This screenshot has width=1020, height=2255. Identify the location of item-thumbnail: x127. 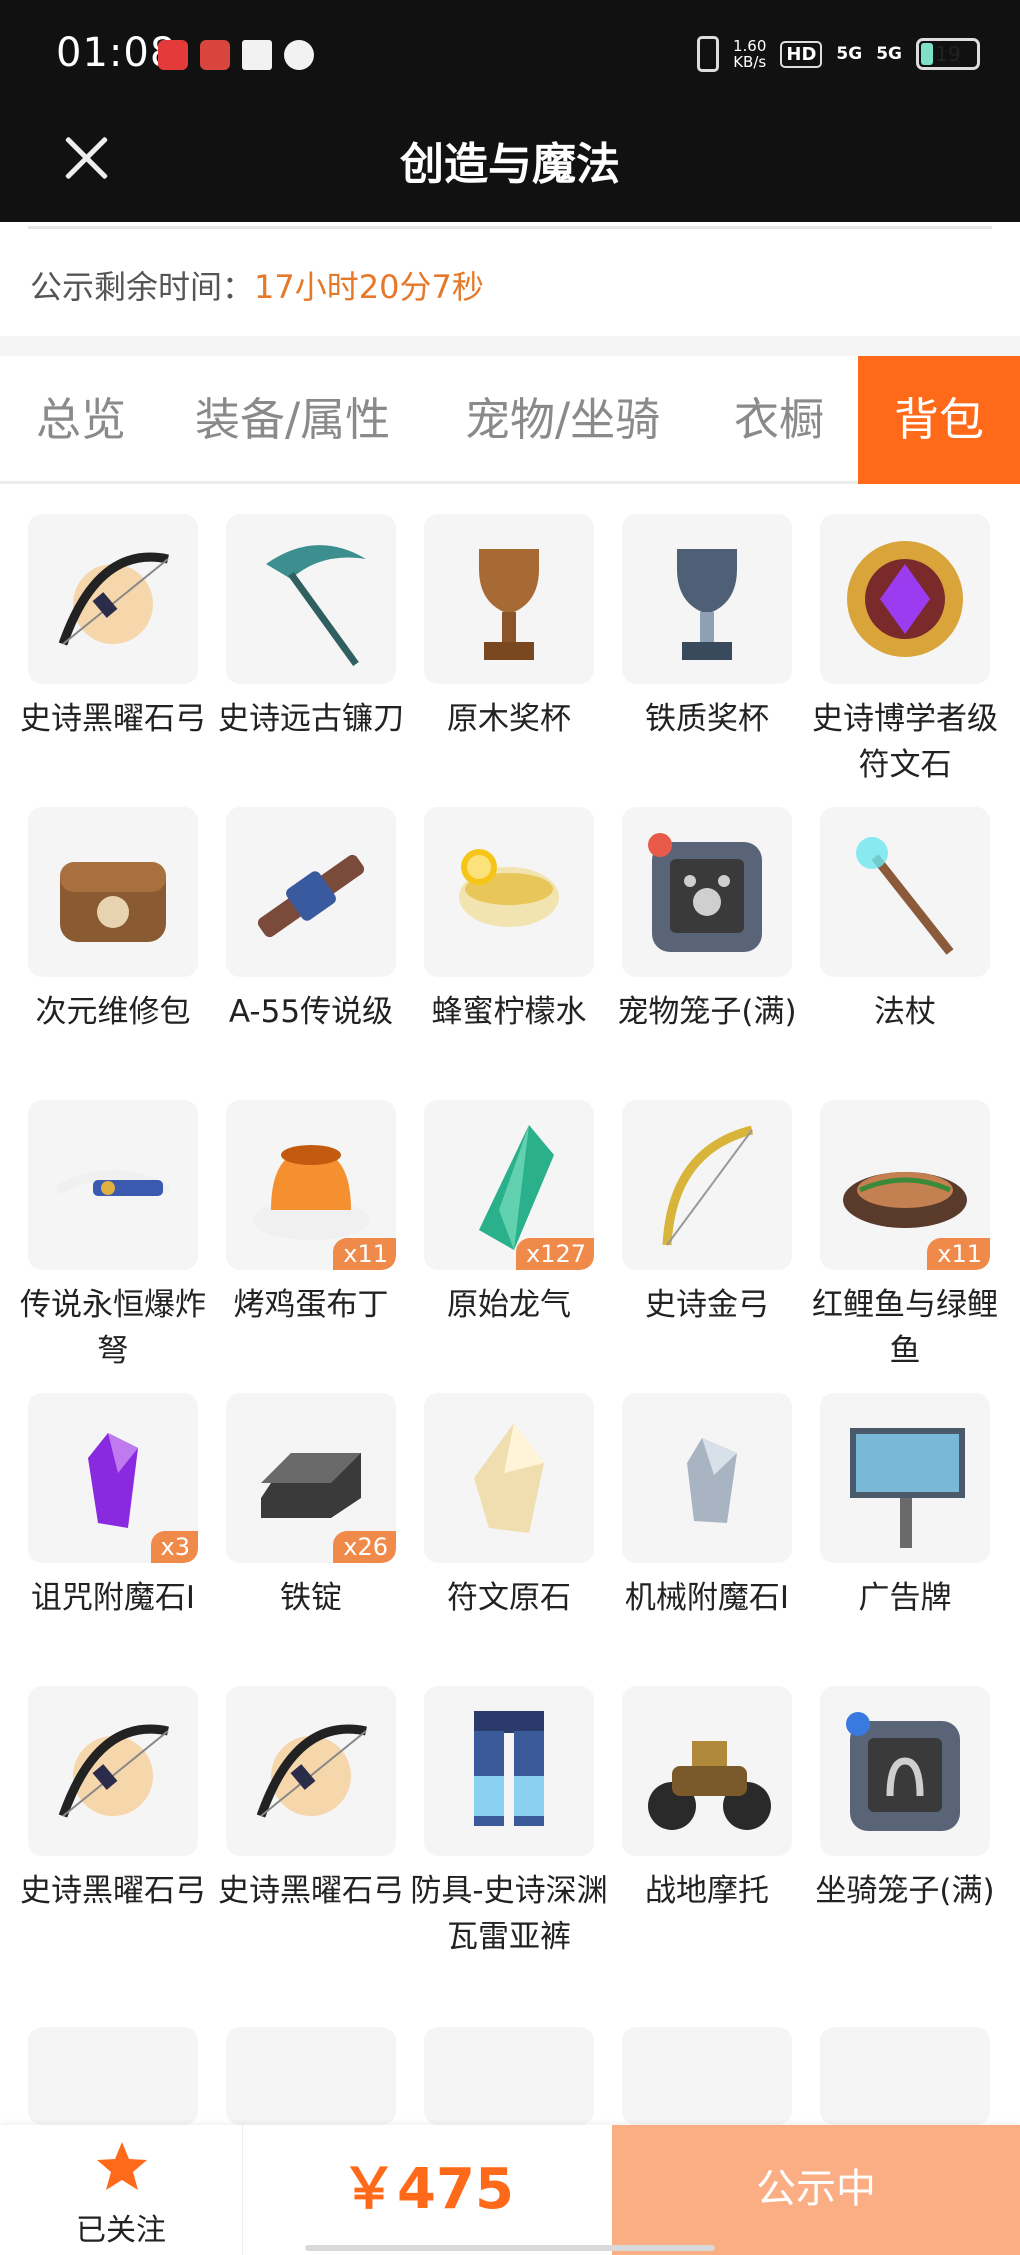
(509, 1185).